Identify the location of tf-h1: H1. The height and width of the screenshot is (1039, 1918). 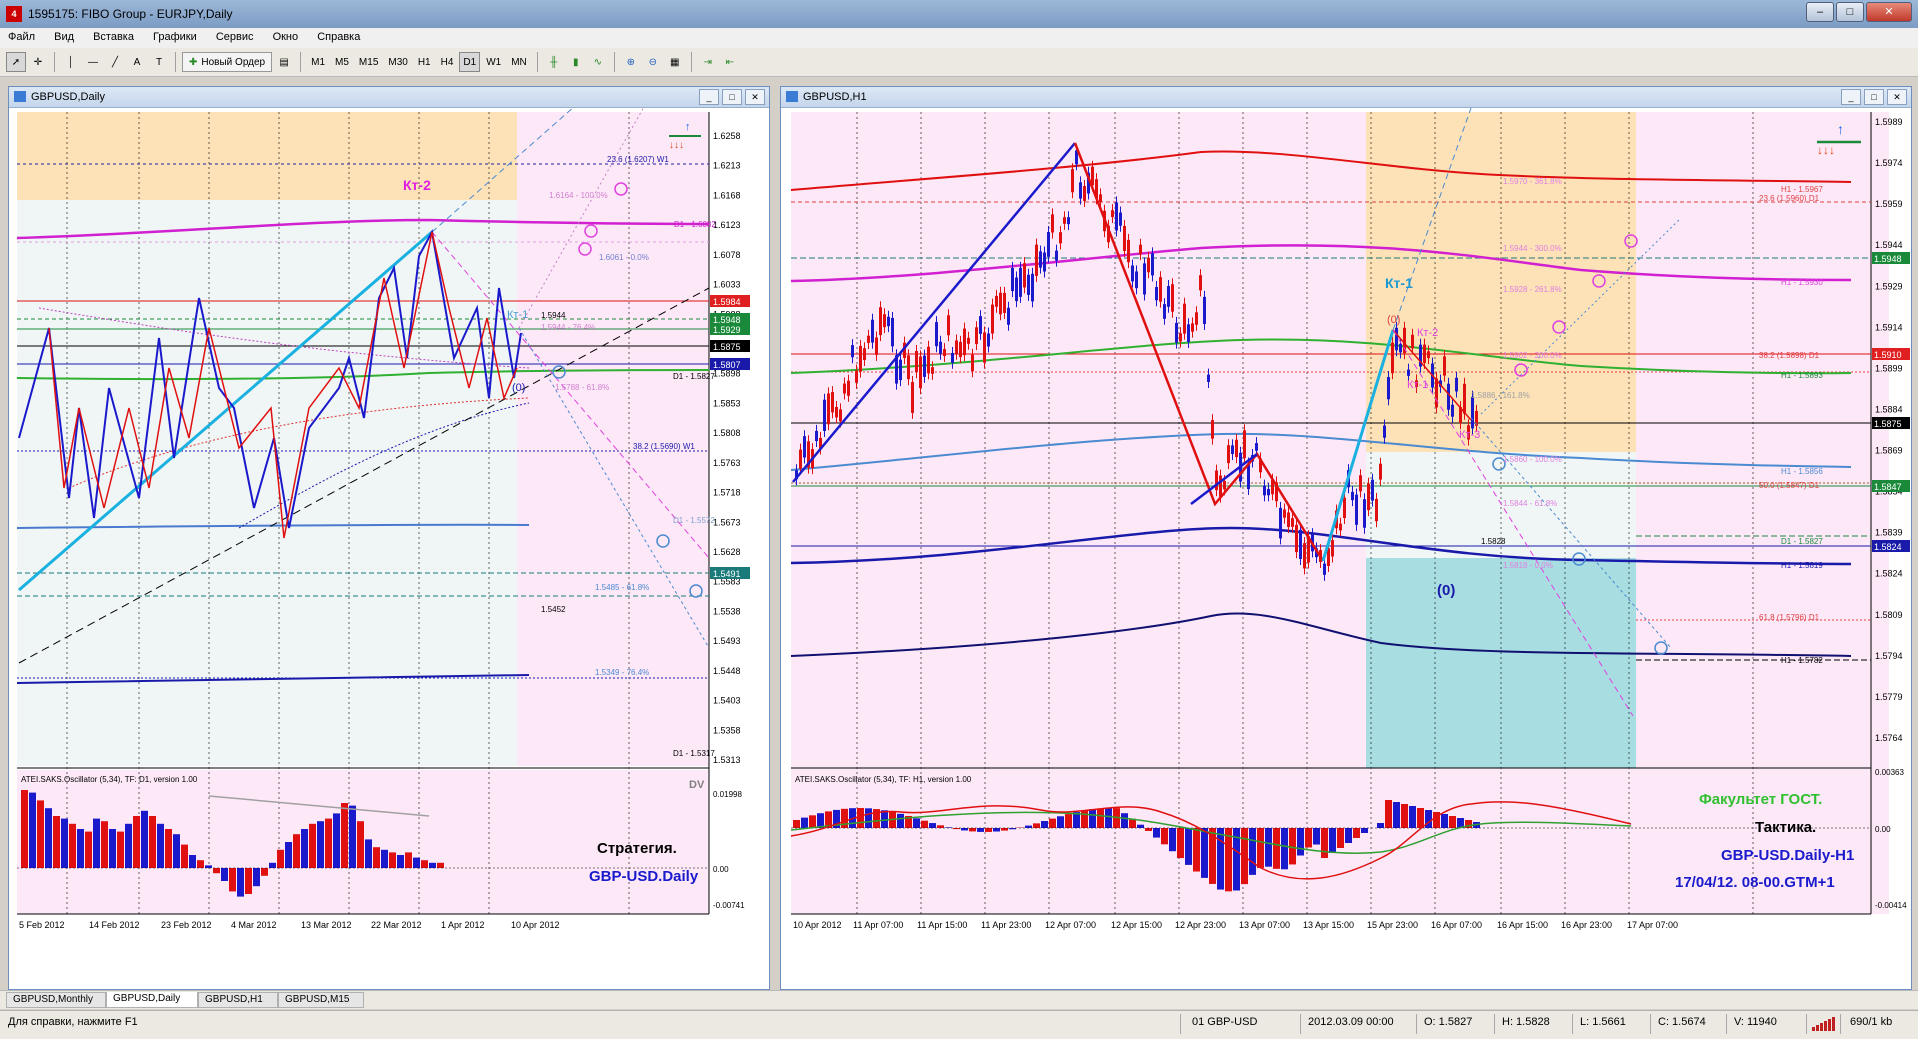
(424, 62).